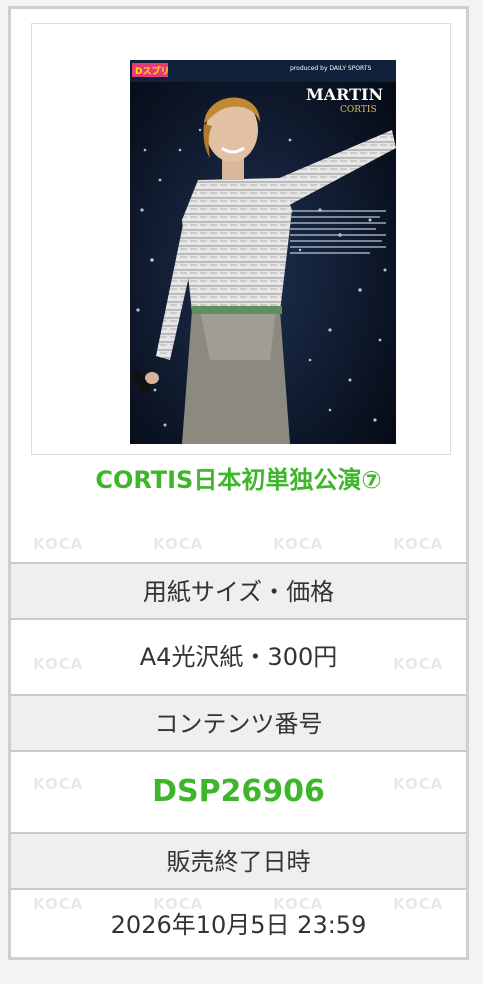 Image resolution: width=483 pixels, height=984 pixels. What do you see at coordinates (238, 860) in the screenshot?
I see `sale-end-header: 販売終了日時` at bounding box center [238, 860].